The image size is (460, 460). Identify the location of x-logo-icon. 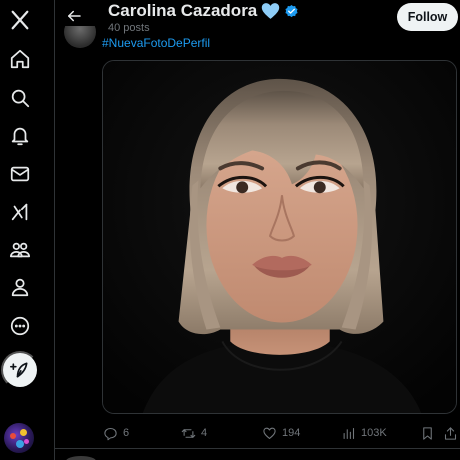
(20, 20).